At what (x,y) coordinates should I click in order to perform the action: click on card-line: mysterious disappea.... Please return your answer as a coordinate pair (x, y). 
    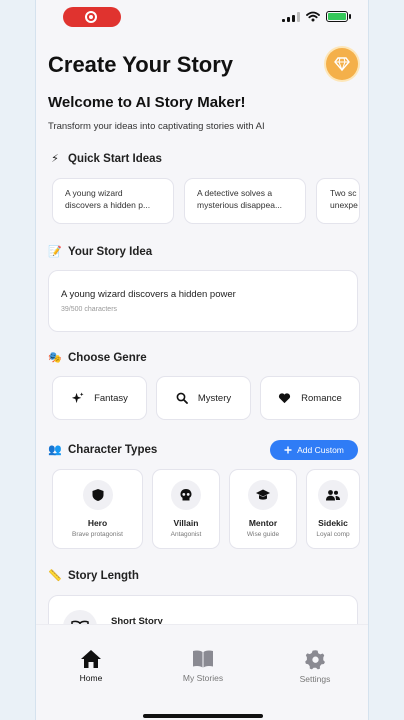
    Looking at the image, I should click on (240, 205).